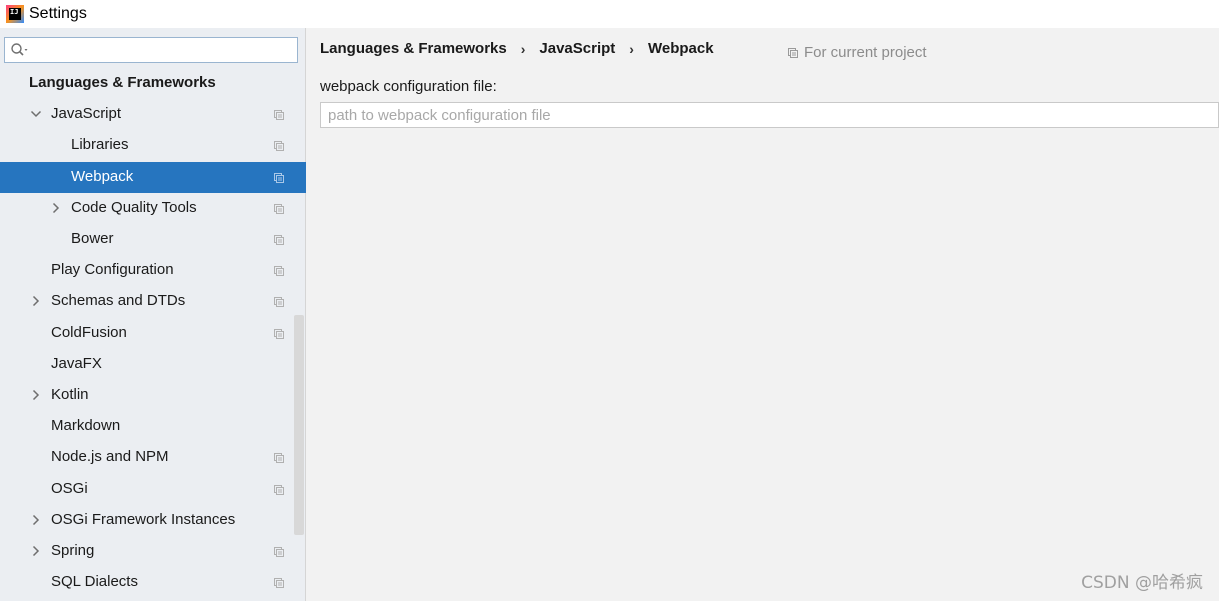  What do you see at coordinates (153, 114) in the screenshot?
I see `sidebar-item-javascript: JavaScript` at bounding box center [153, 114].